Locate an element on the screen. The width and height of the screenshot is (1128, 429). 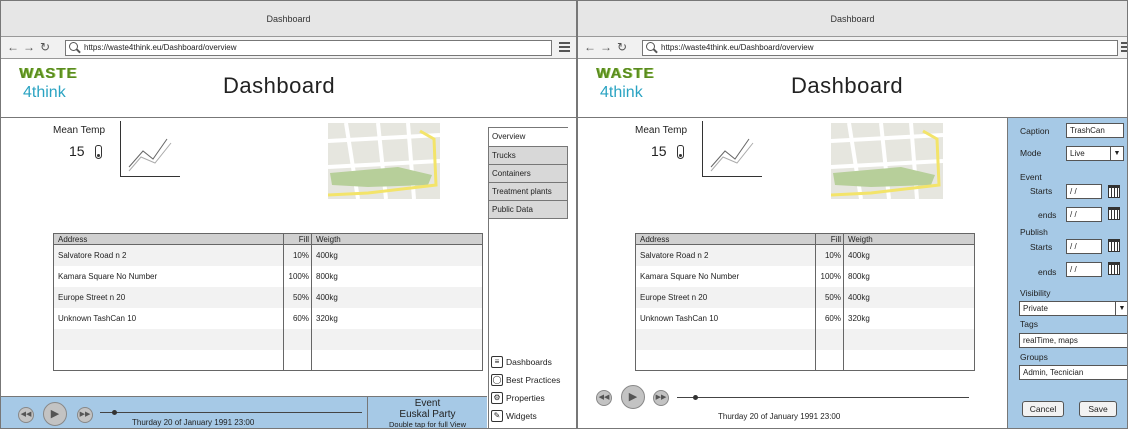
cell-fill: 60% is located at coordinates (829, 318).